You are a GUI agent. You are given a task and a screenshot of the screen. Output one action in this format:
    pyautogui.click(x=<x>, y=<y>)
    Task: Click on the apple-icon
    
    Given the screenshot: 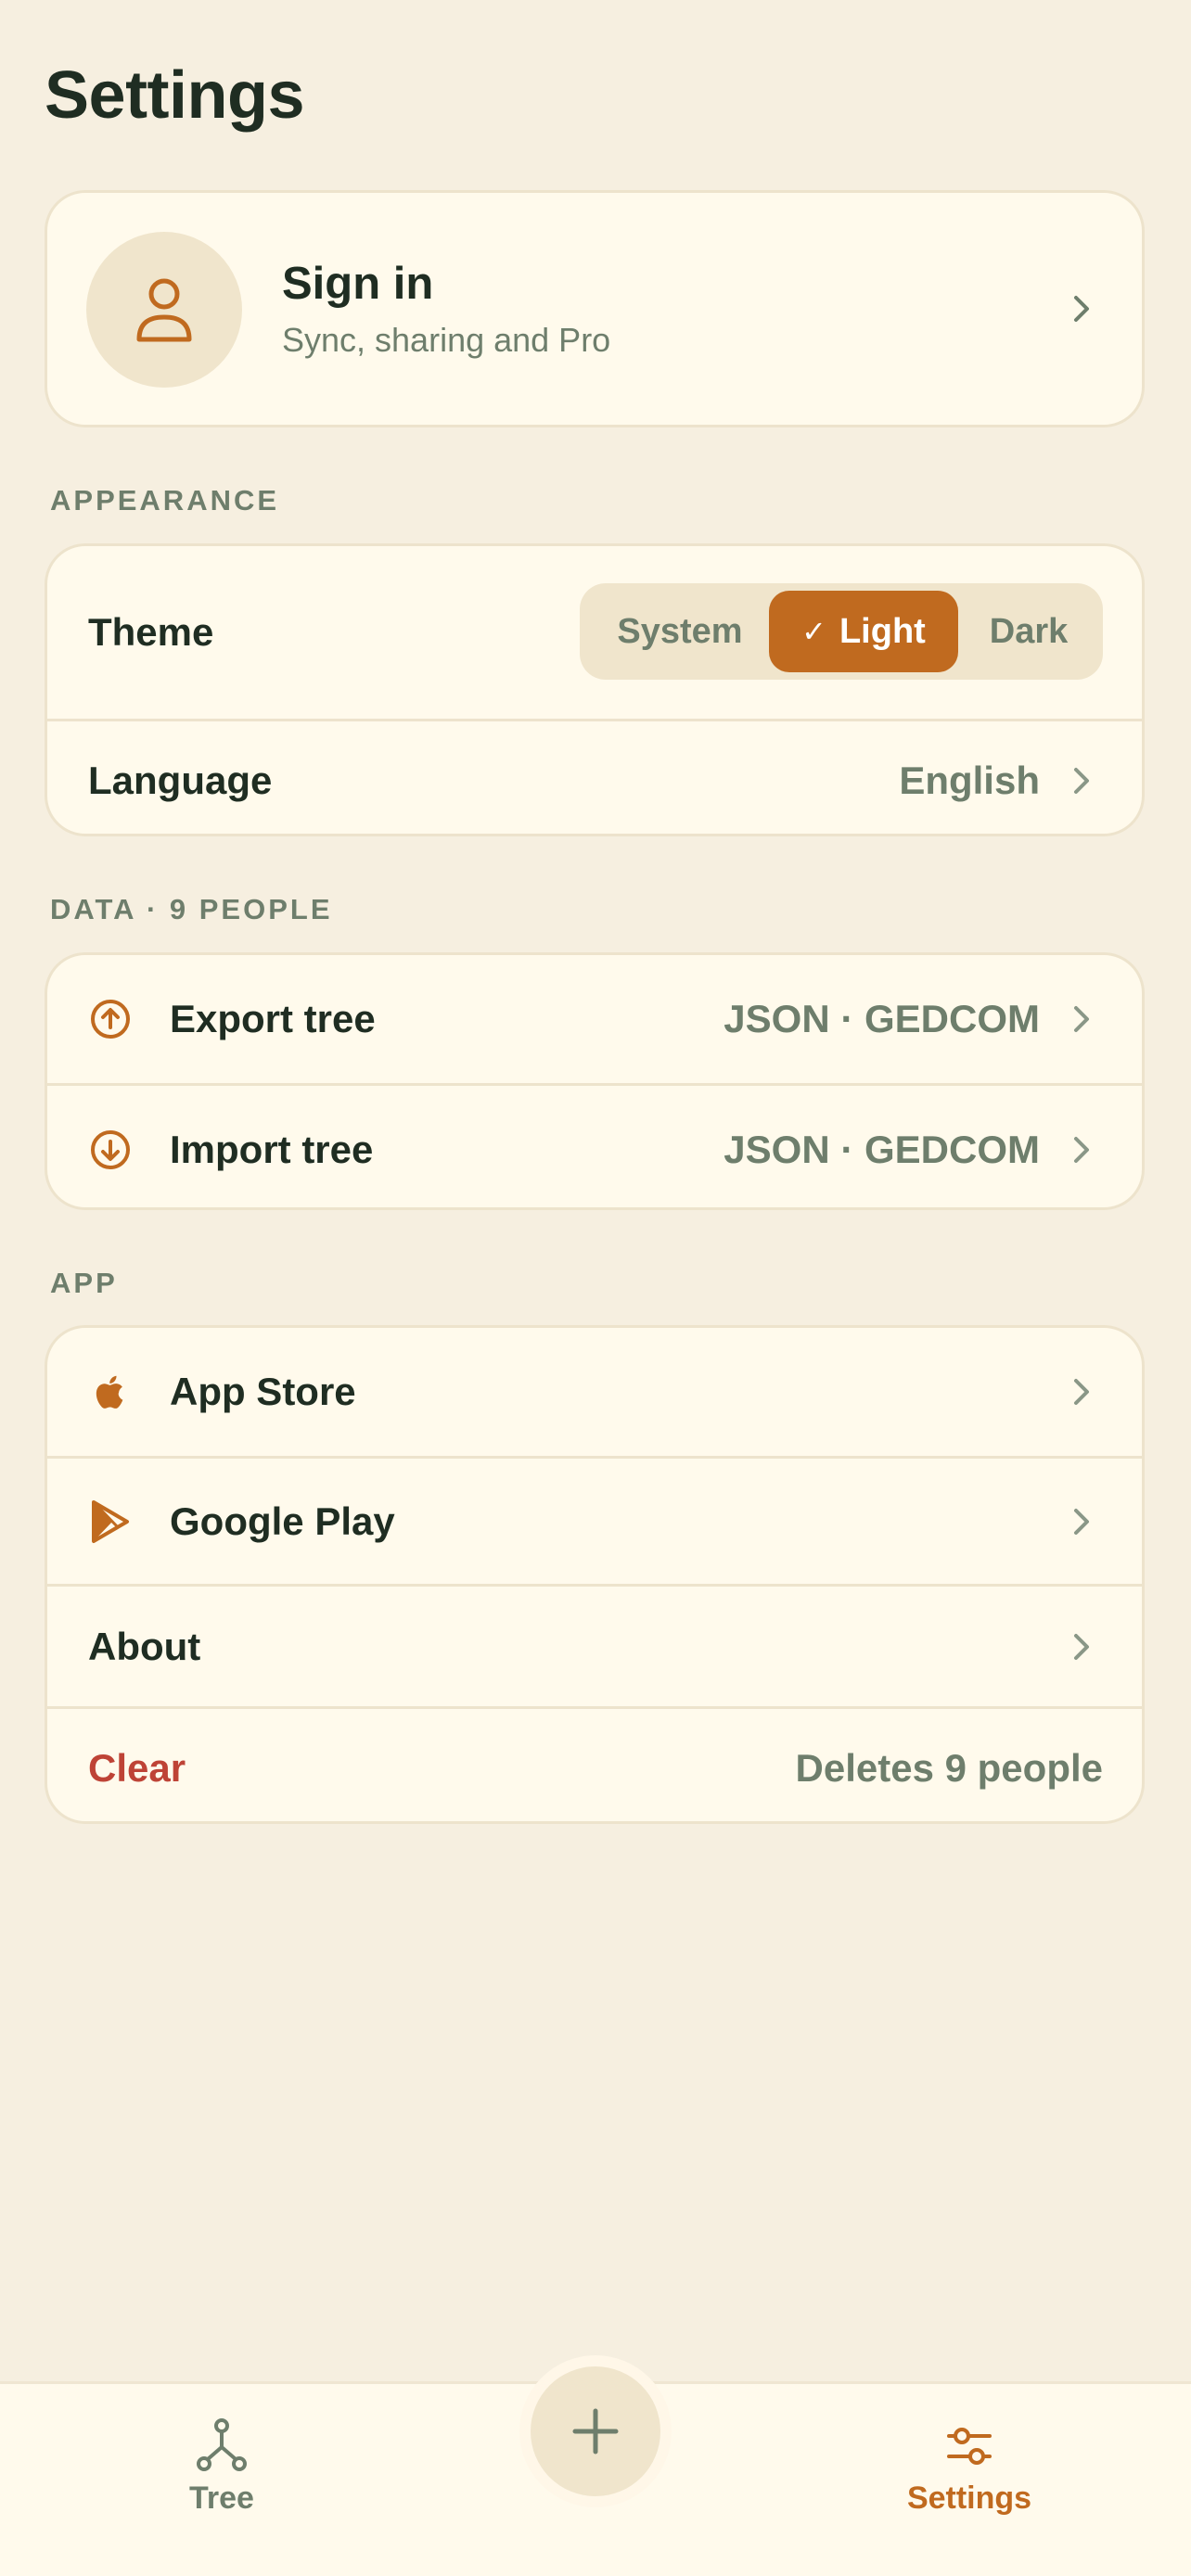 What is the action you would take?
    pyautogui.click(x=109, y=1392)
    